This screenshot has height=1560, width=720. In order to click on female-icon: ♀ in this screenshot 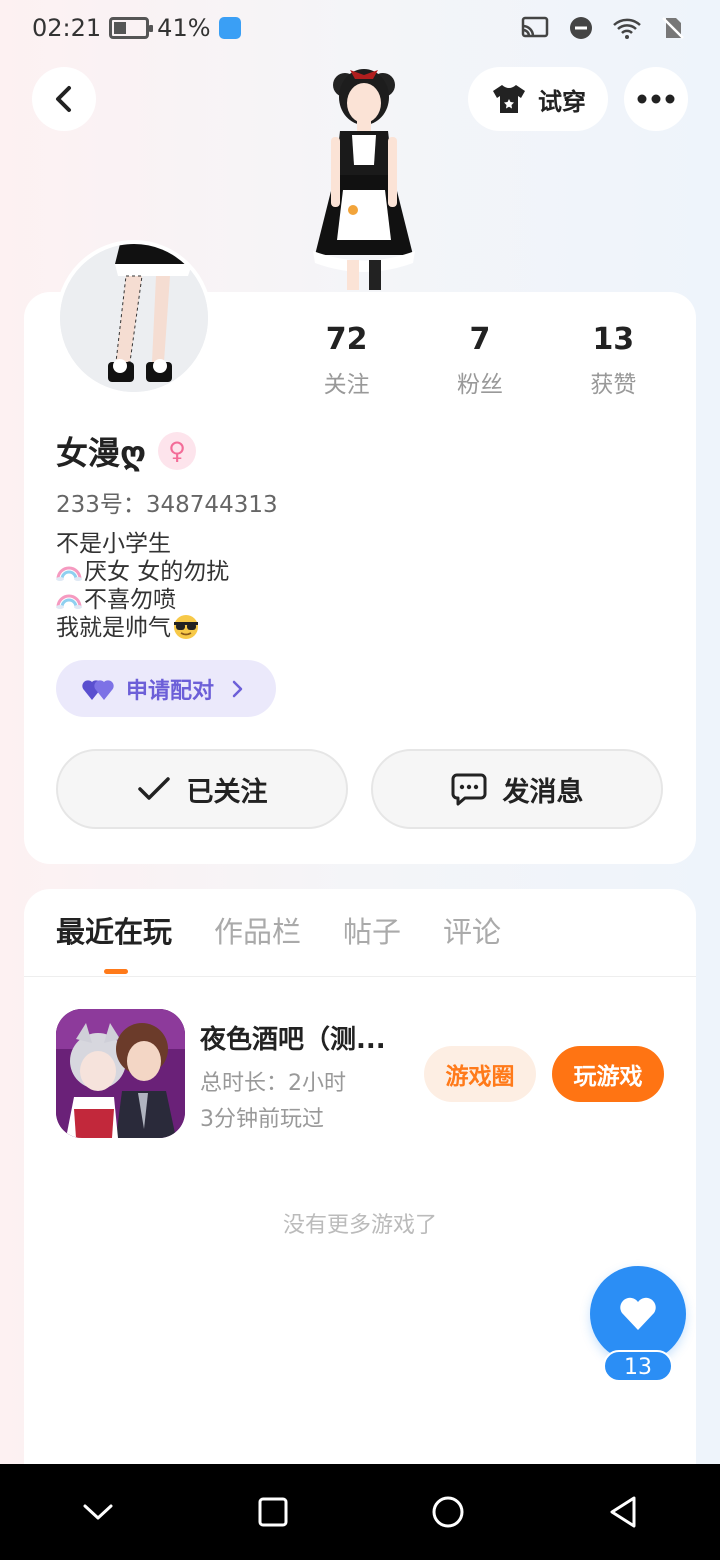, I will do `click(177, 451)`.